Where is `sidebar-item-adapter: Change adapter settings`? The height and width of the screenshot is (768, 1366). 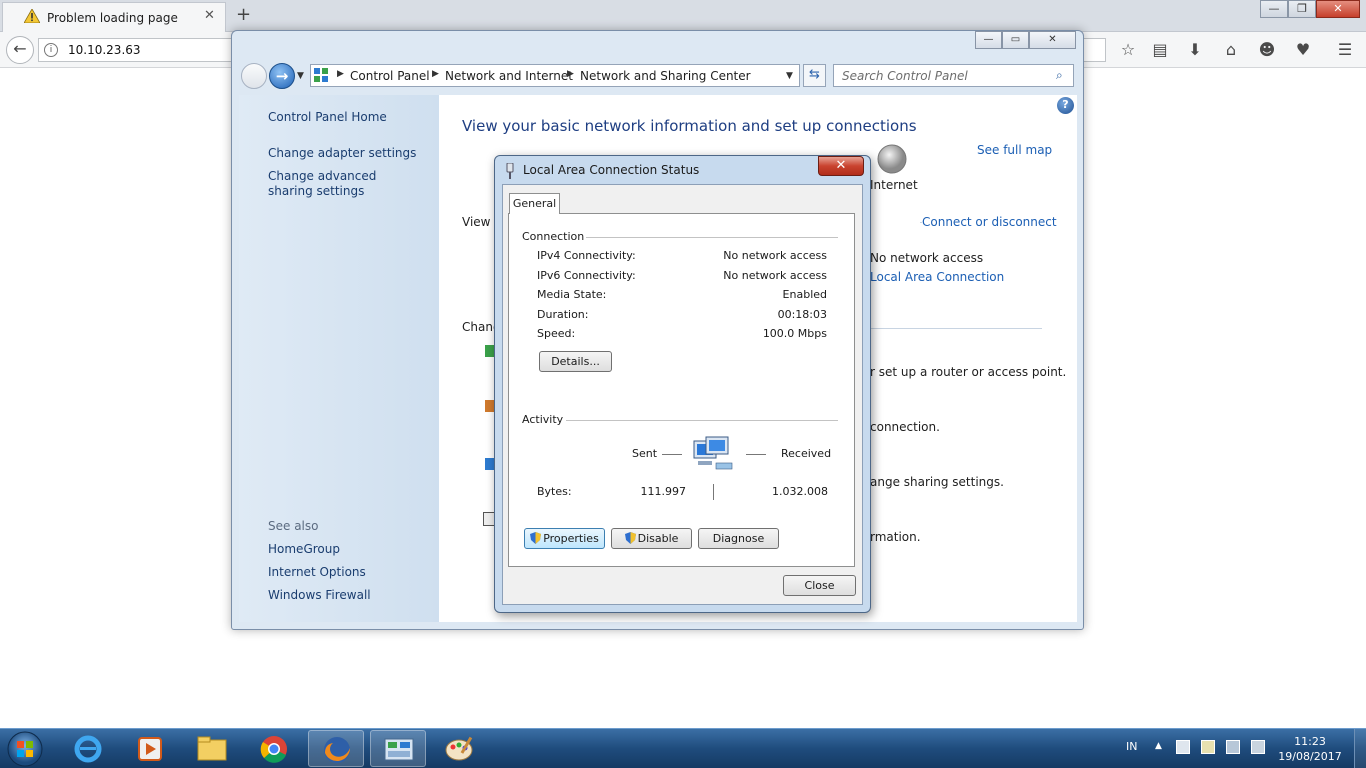 sidebar-item-adapter: Change adapter settings is located at coordinates (348, 153).